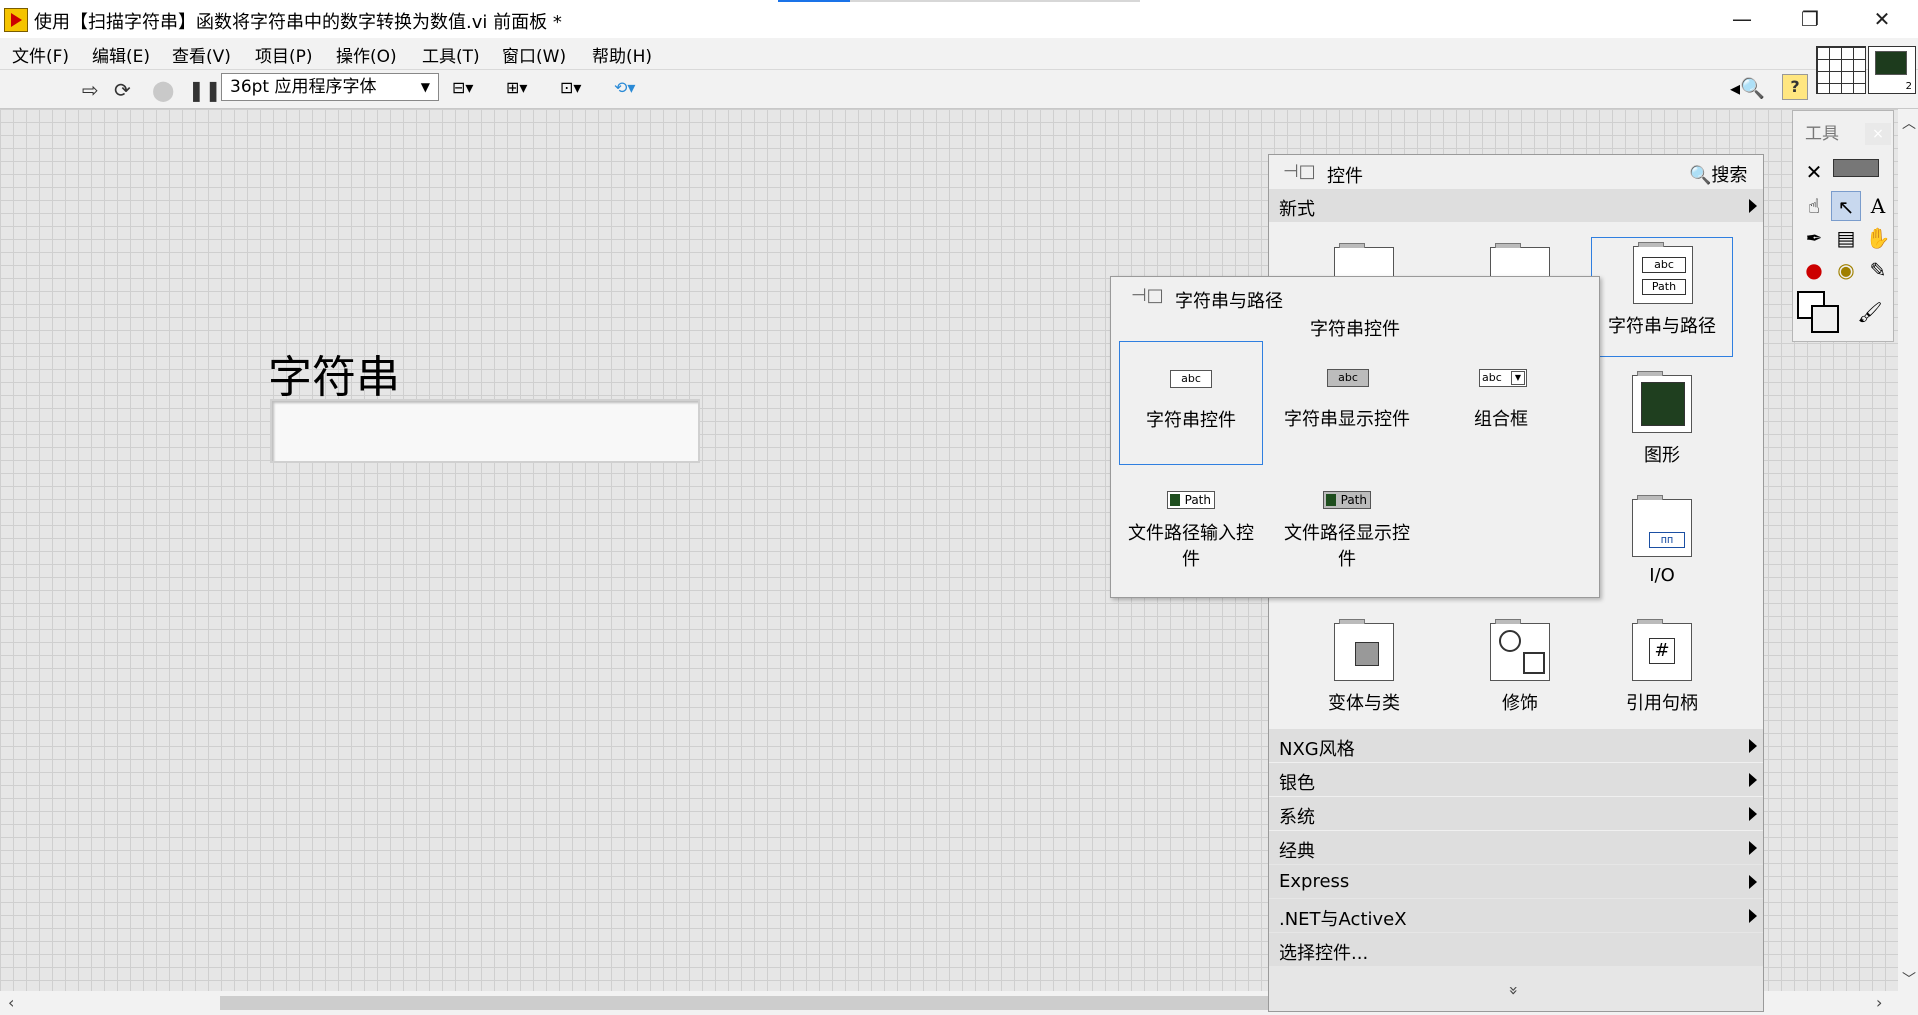 This screenshot has height=1015, width=1918. I want to click on probe-tool-icon: ◉, so click(1846, 270).